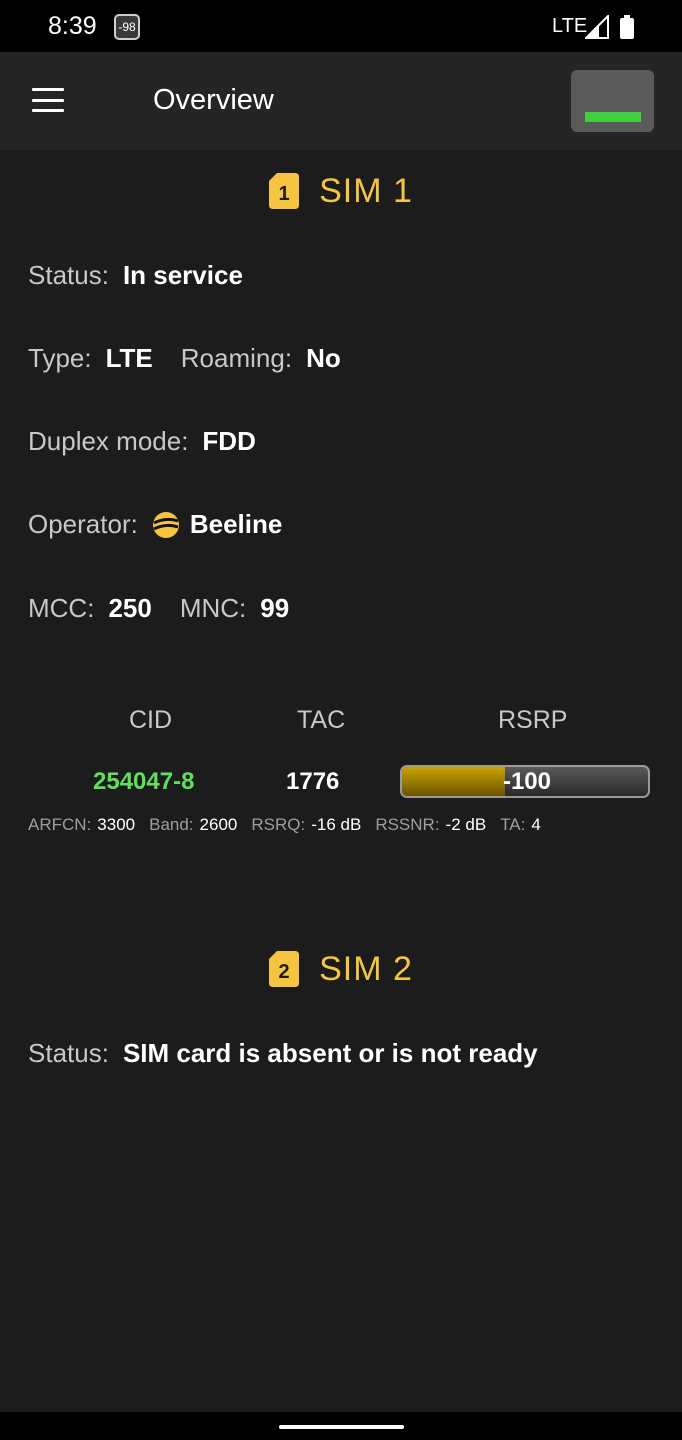 The height and width of the screenshot is (1440, 682). What do you see at coordinates (407, 824) in the screenshot?
I see `rssnr-label: RSSNR:` at bounding box center [407, 824].